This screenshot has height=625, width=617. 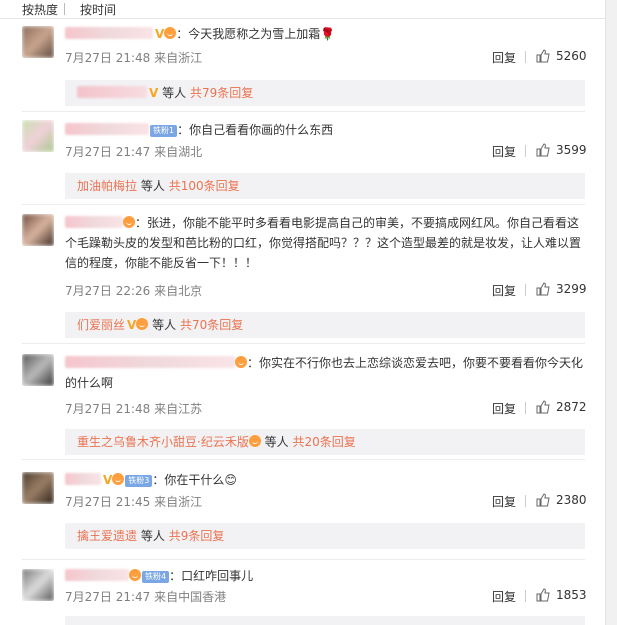 I want to click on comment-body: ：你实在不行你也去上恋综谈恋爱去吧，你要不要看看你今天化的什么啊, so click(x=326, y=373).